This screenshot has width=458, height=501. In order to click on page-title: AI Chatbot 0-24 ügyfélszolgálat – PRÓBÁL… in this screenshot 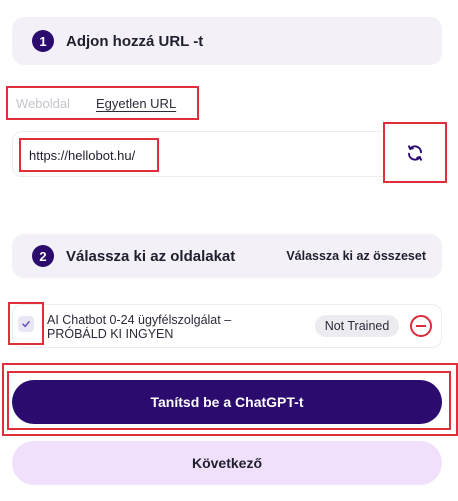, I will do `click(139, 327)`.